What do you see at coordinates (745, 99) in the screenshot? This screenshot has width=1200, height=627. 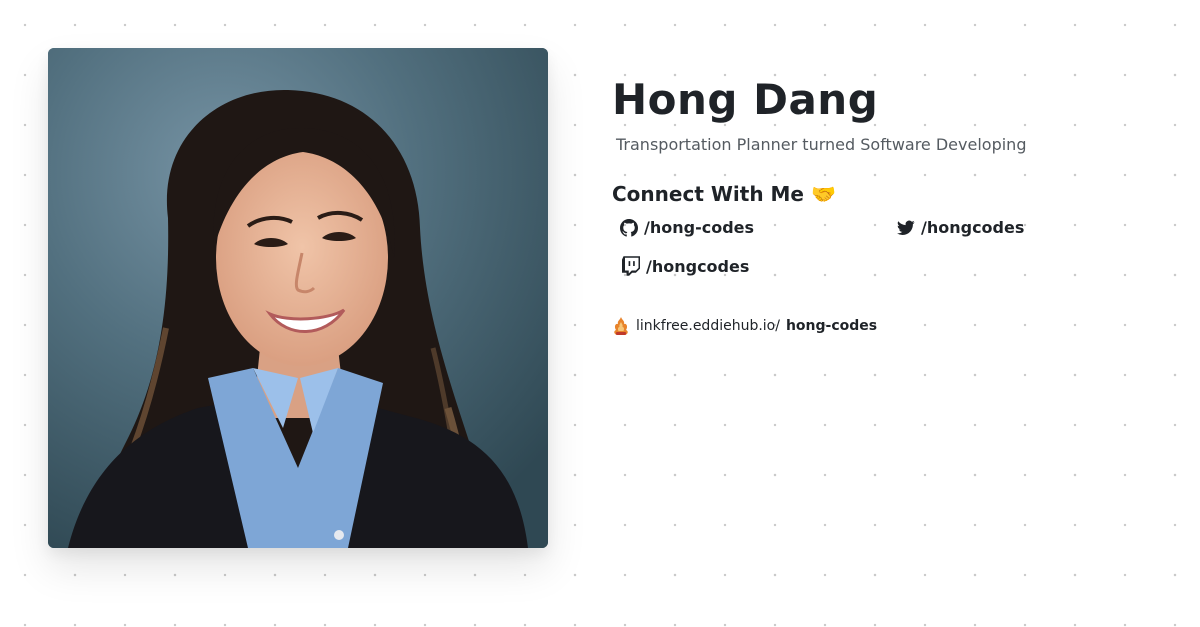 I see `profile-name: Hong Dang` at bounding box center [745, 99].